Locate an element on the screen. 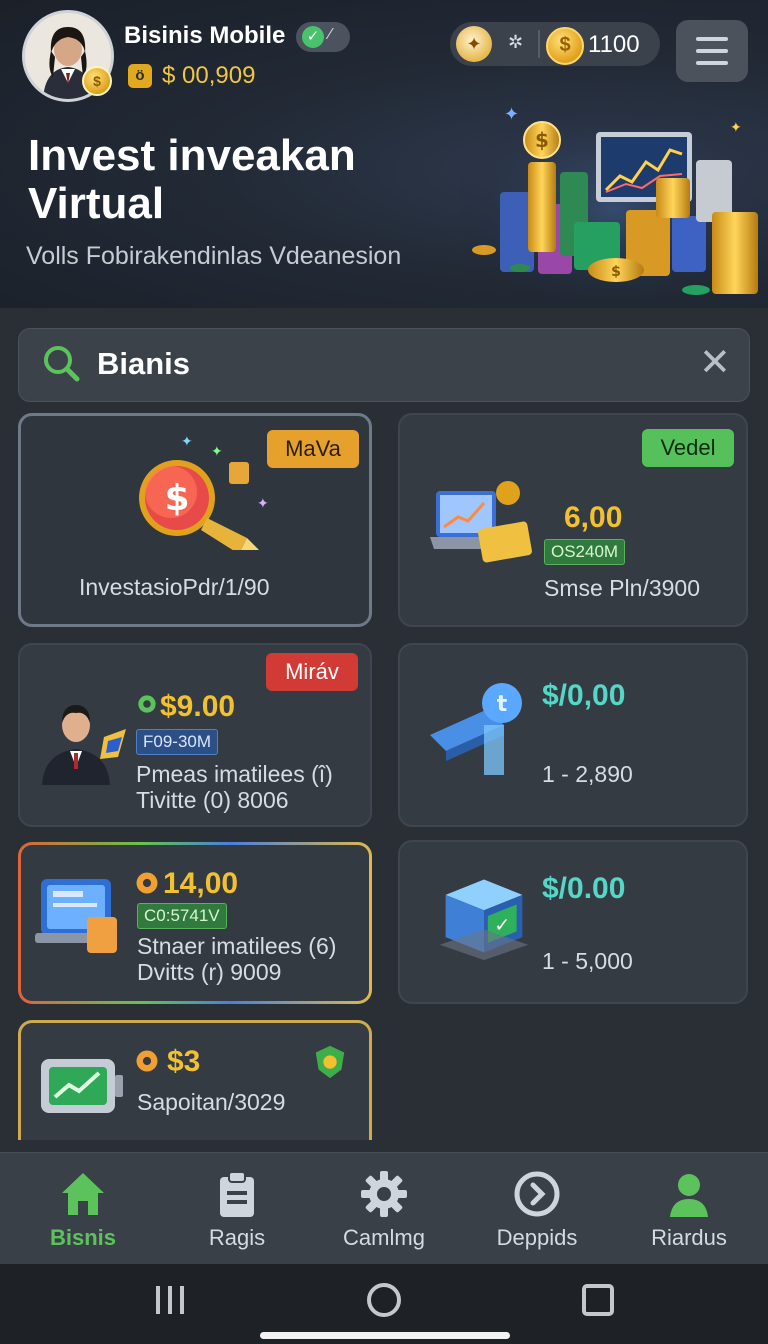 Image resolution: width=768 pixels, height=1344 pixels. recent-apps-icon is located at coordinates (170, 1300).